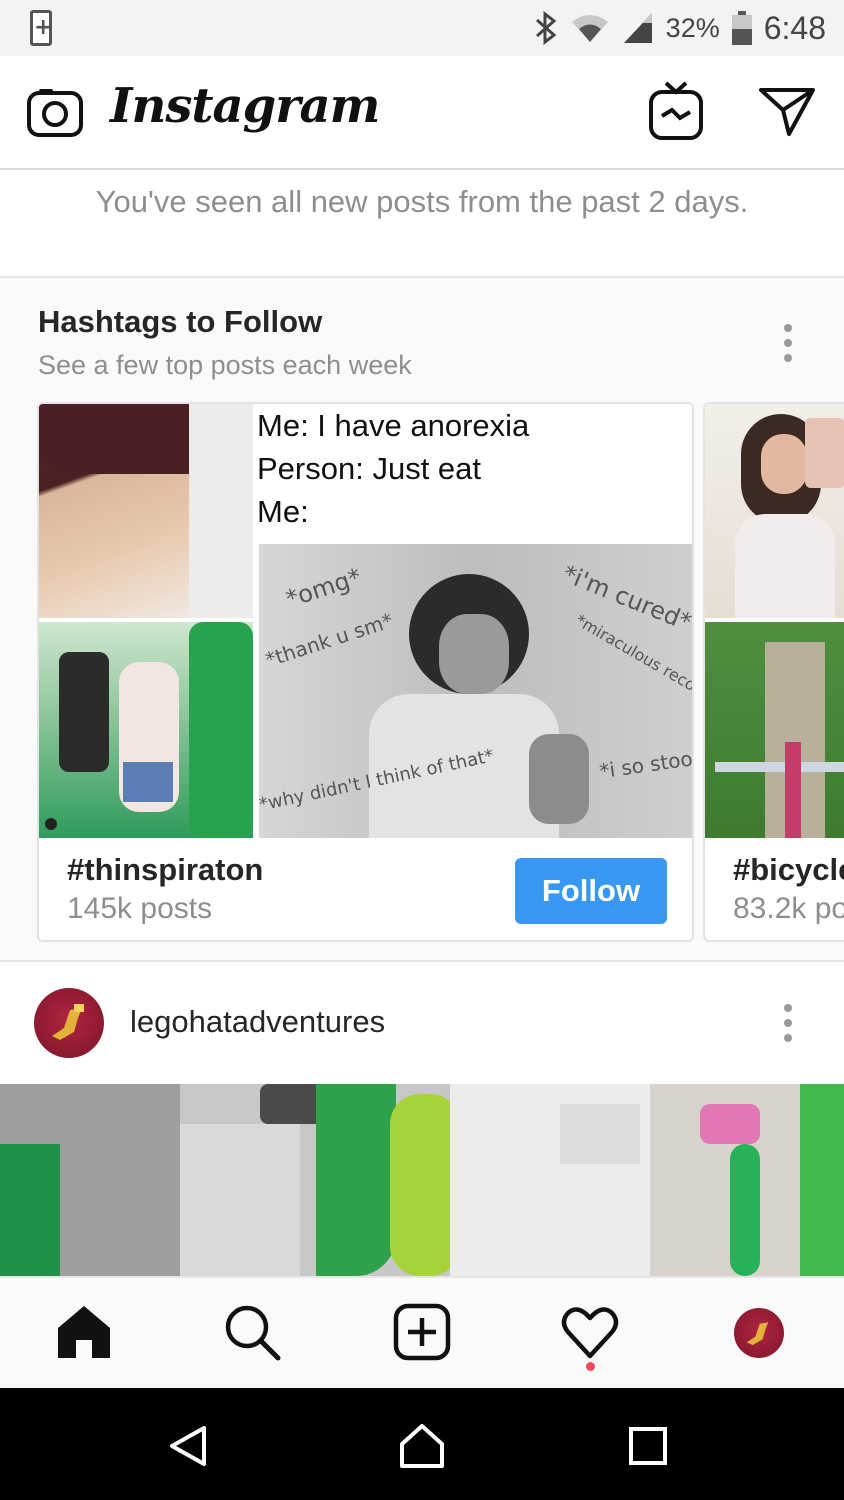 This screenshot has height=1500, width=844. I want to click on cell-signal-icon, so click(637, 28).